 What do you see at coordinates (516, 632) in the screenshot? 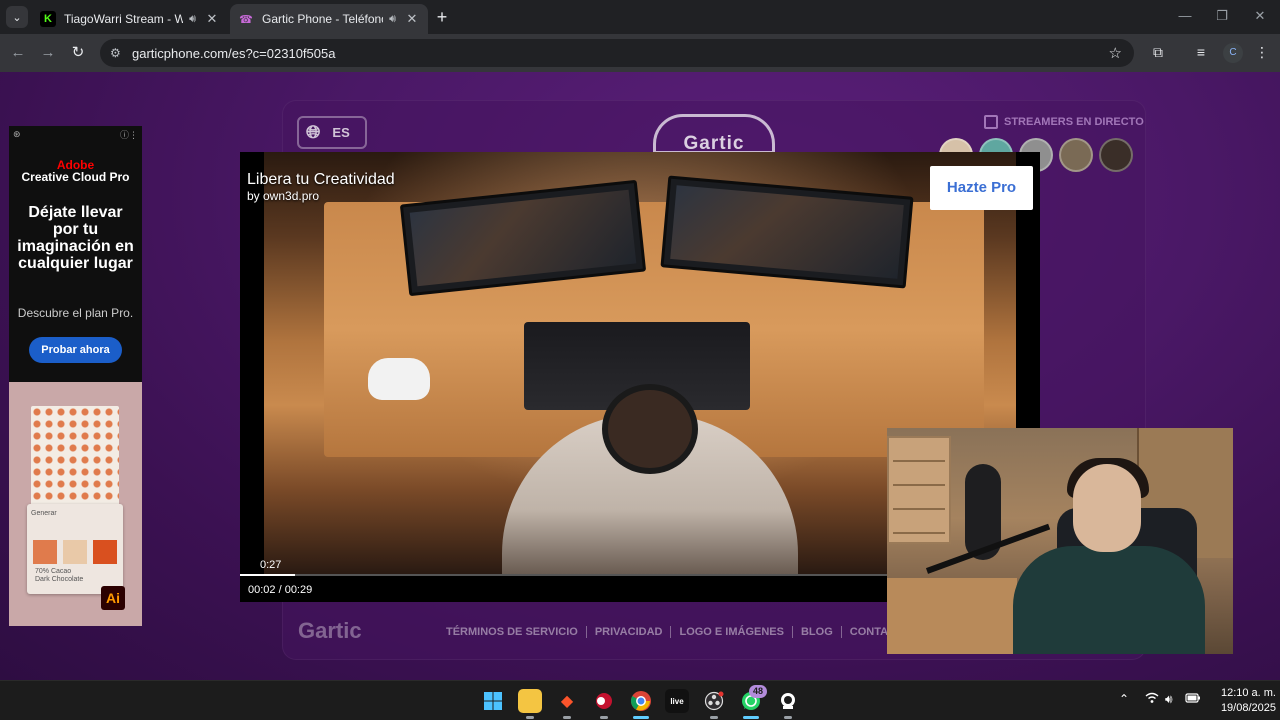
I see `footer-link-terms: TÉRMINOS DE SERVICIO` at bounding box center [516, 632].